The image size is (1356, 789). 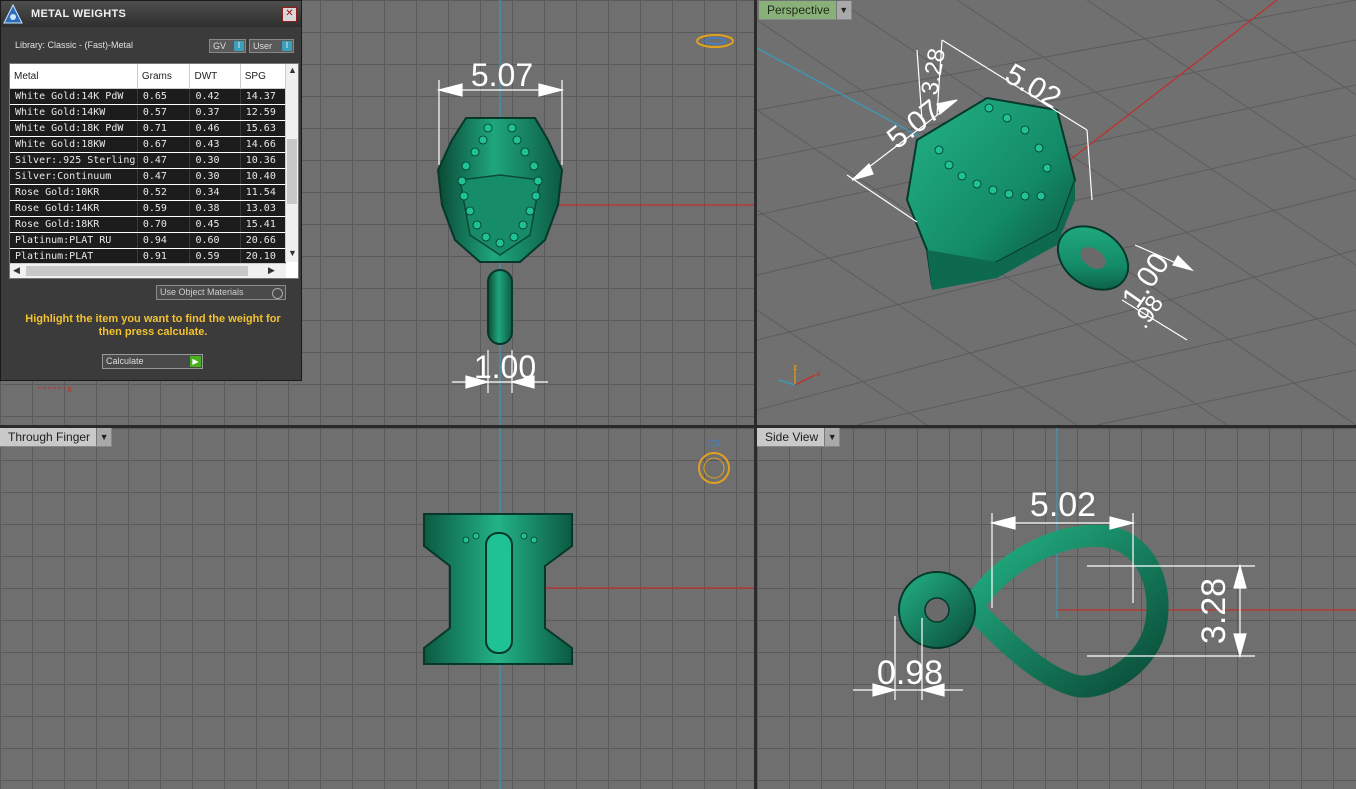 I want to click on panel-titlebar: METAL WEIGHTS ✕, so click(x=151, y=14).